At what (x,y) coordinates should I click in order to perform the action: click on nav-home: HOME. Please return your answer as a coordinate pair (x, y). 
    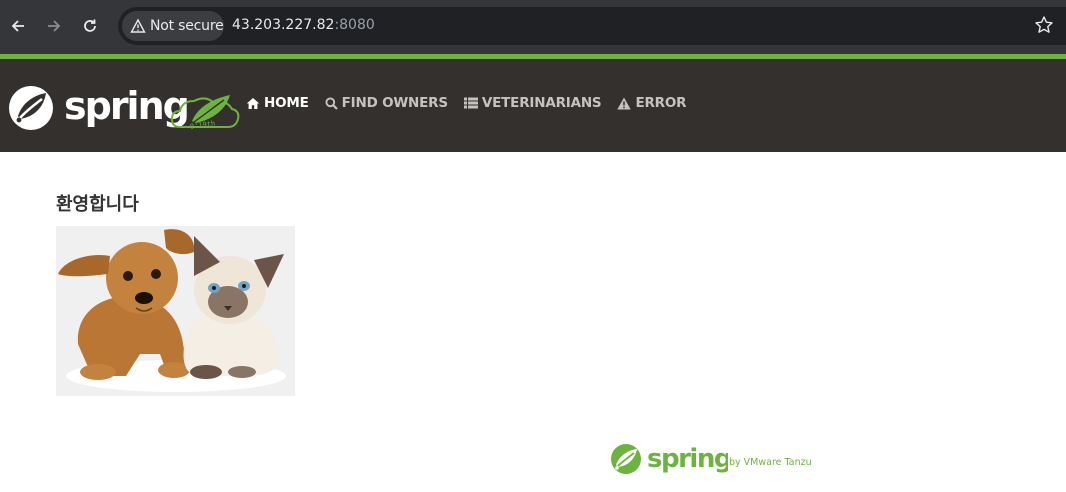
    Looking at the image, I should click on (277, 103).